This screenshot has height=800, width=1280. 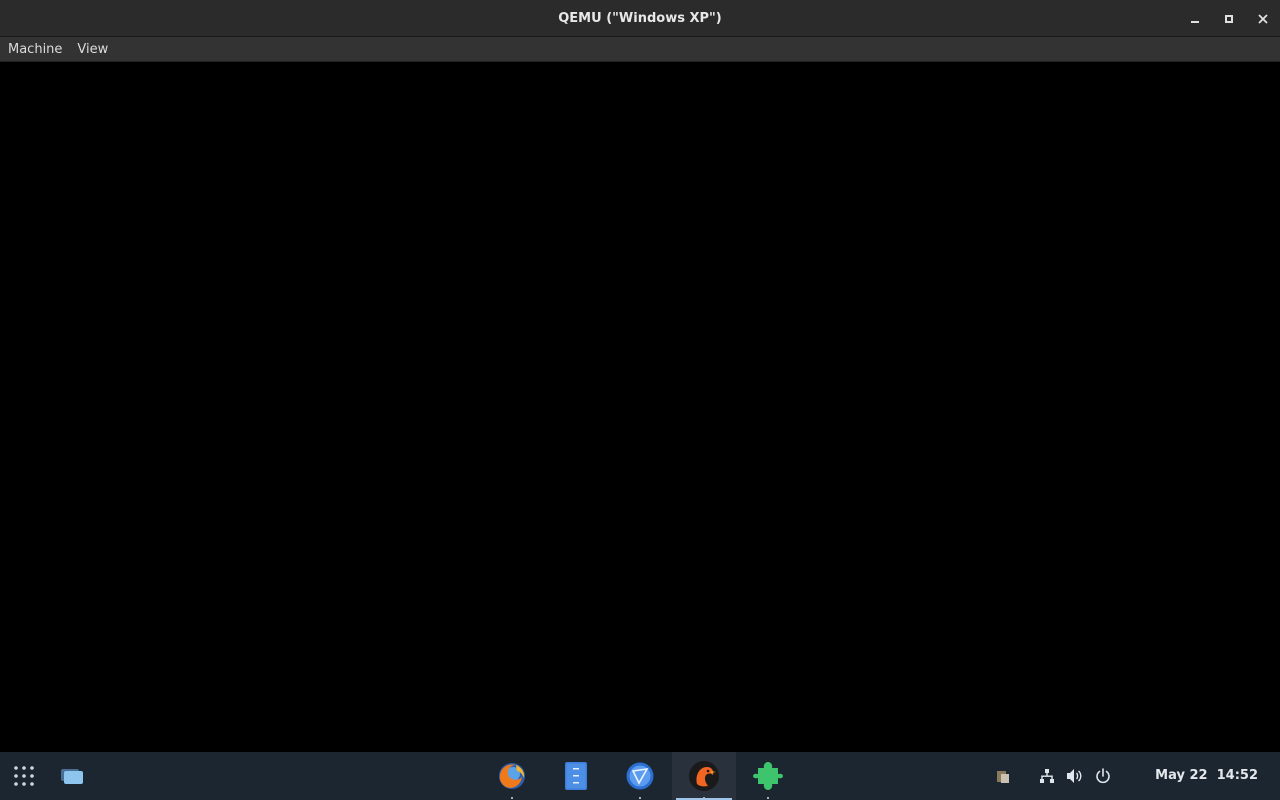 I want to click on maximize-icon, so click(x=1229, y=18).